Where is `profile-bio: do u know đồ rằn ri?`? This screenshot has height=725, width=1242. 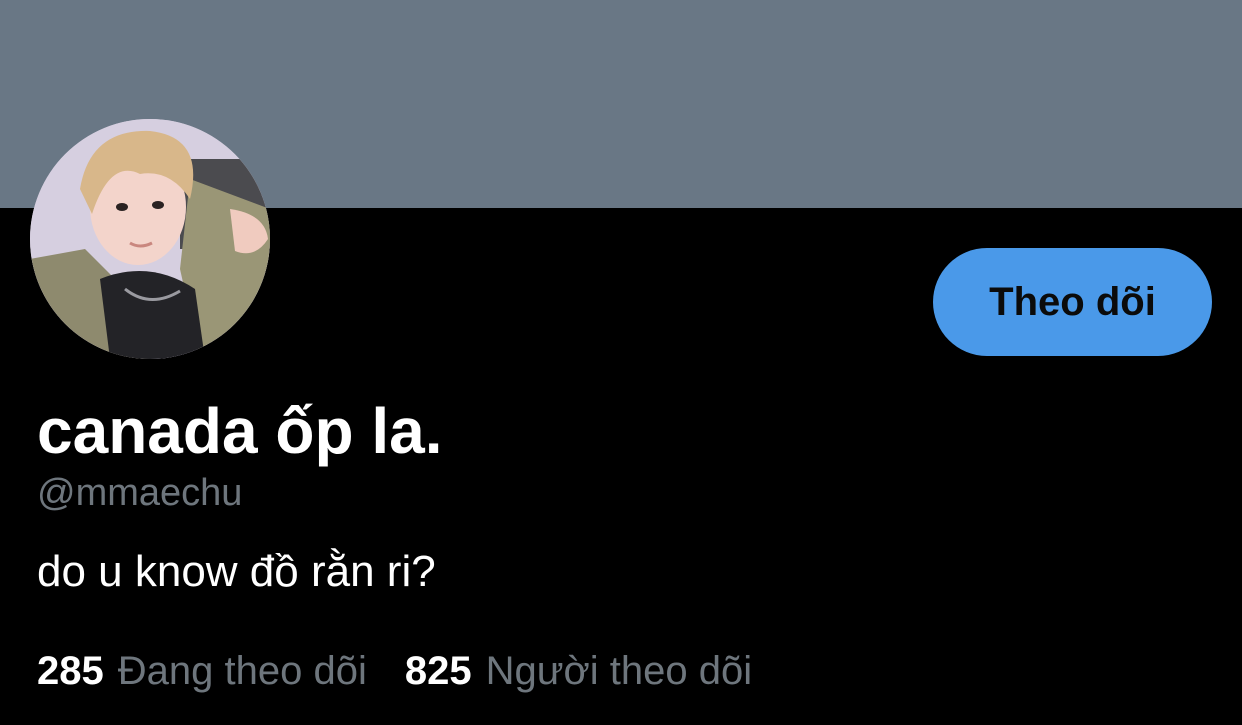
profile-bio: do u know đồ rằn ri? is located at coordinates (236, 571).